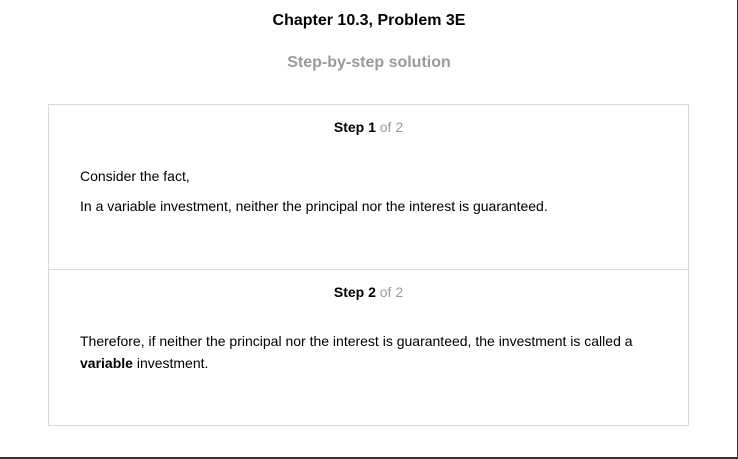 The height and width of the screenshot is (459, 738). I want to click on page-subtitle: Step-by-step solution, so click(369, 62).